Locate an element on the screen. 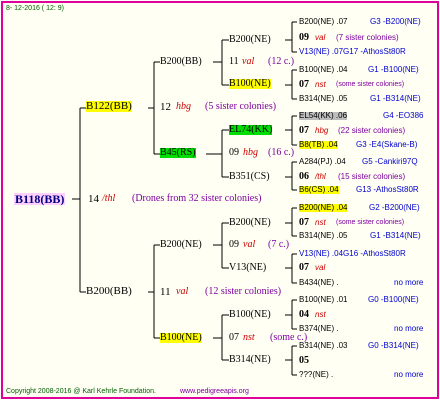 The height and width of the screenshot is (400, 440). g4-5-code: nst is located at coordinates (320, 222).